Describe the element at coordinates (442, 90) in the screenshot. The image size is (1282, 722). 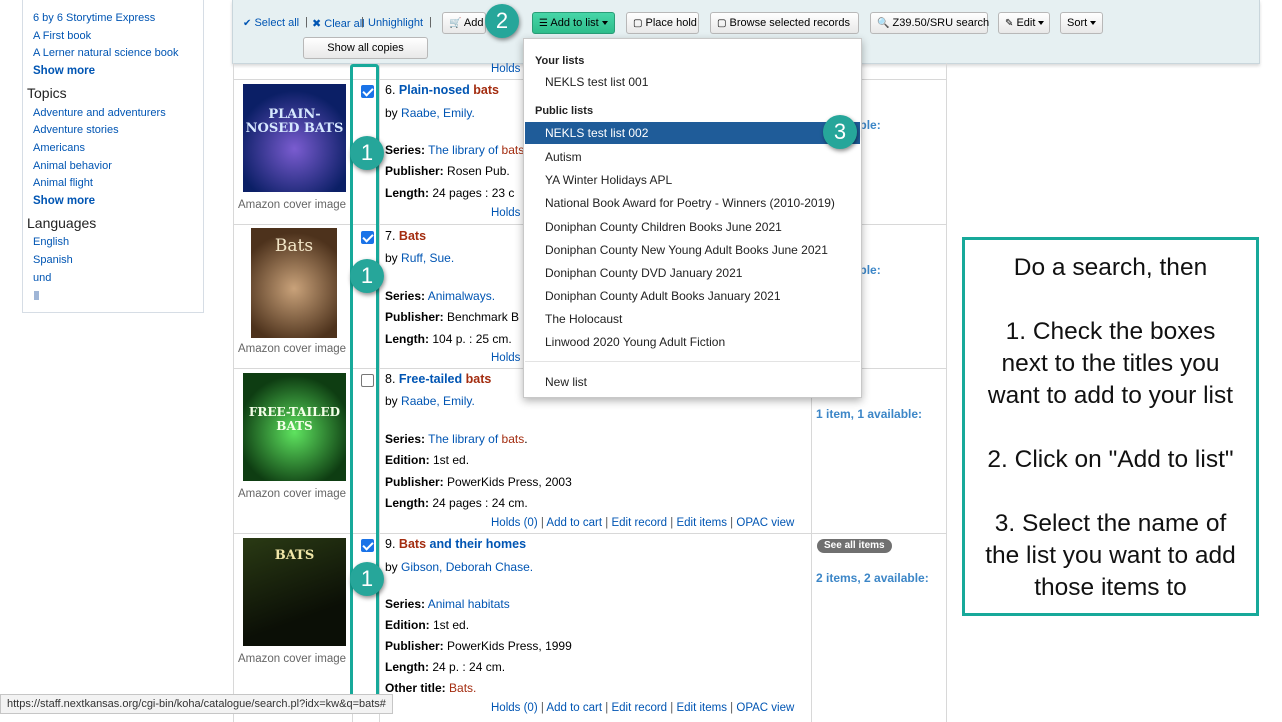
I see `result-title: 6. Plain-nosed bats` at that location.